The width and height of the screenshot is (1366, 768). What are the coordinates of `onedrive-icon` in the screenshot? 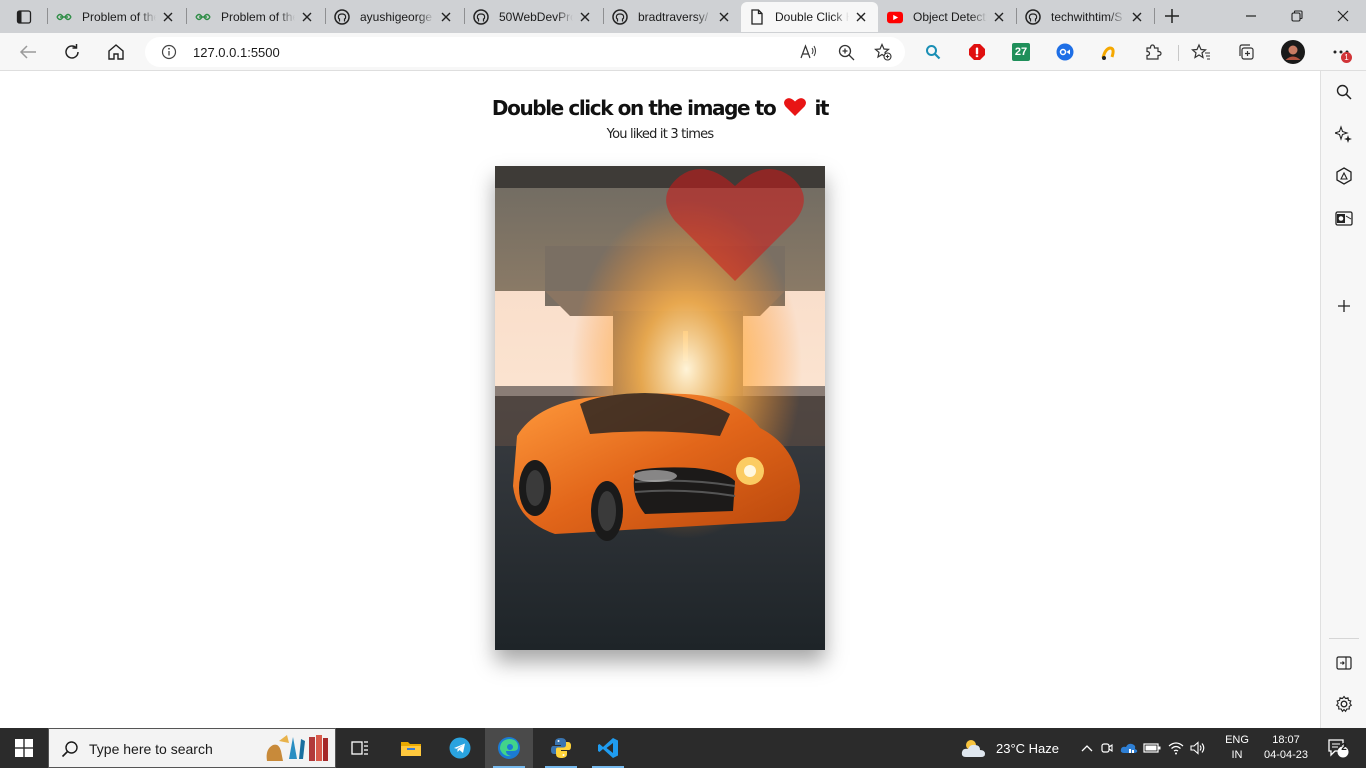 It's located at (1129, 748).